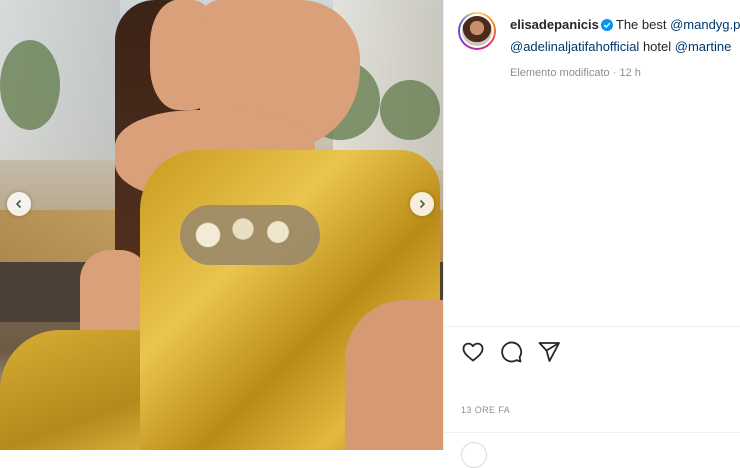 The image size is (740, 468). I want to click on username-link: elisadepanicis, so click(554, 24).